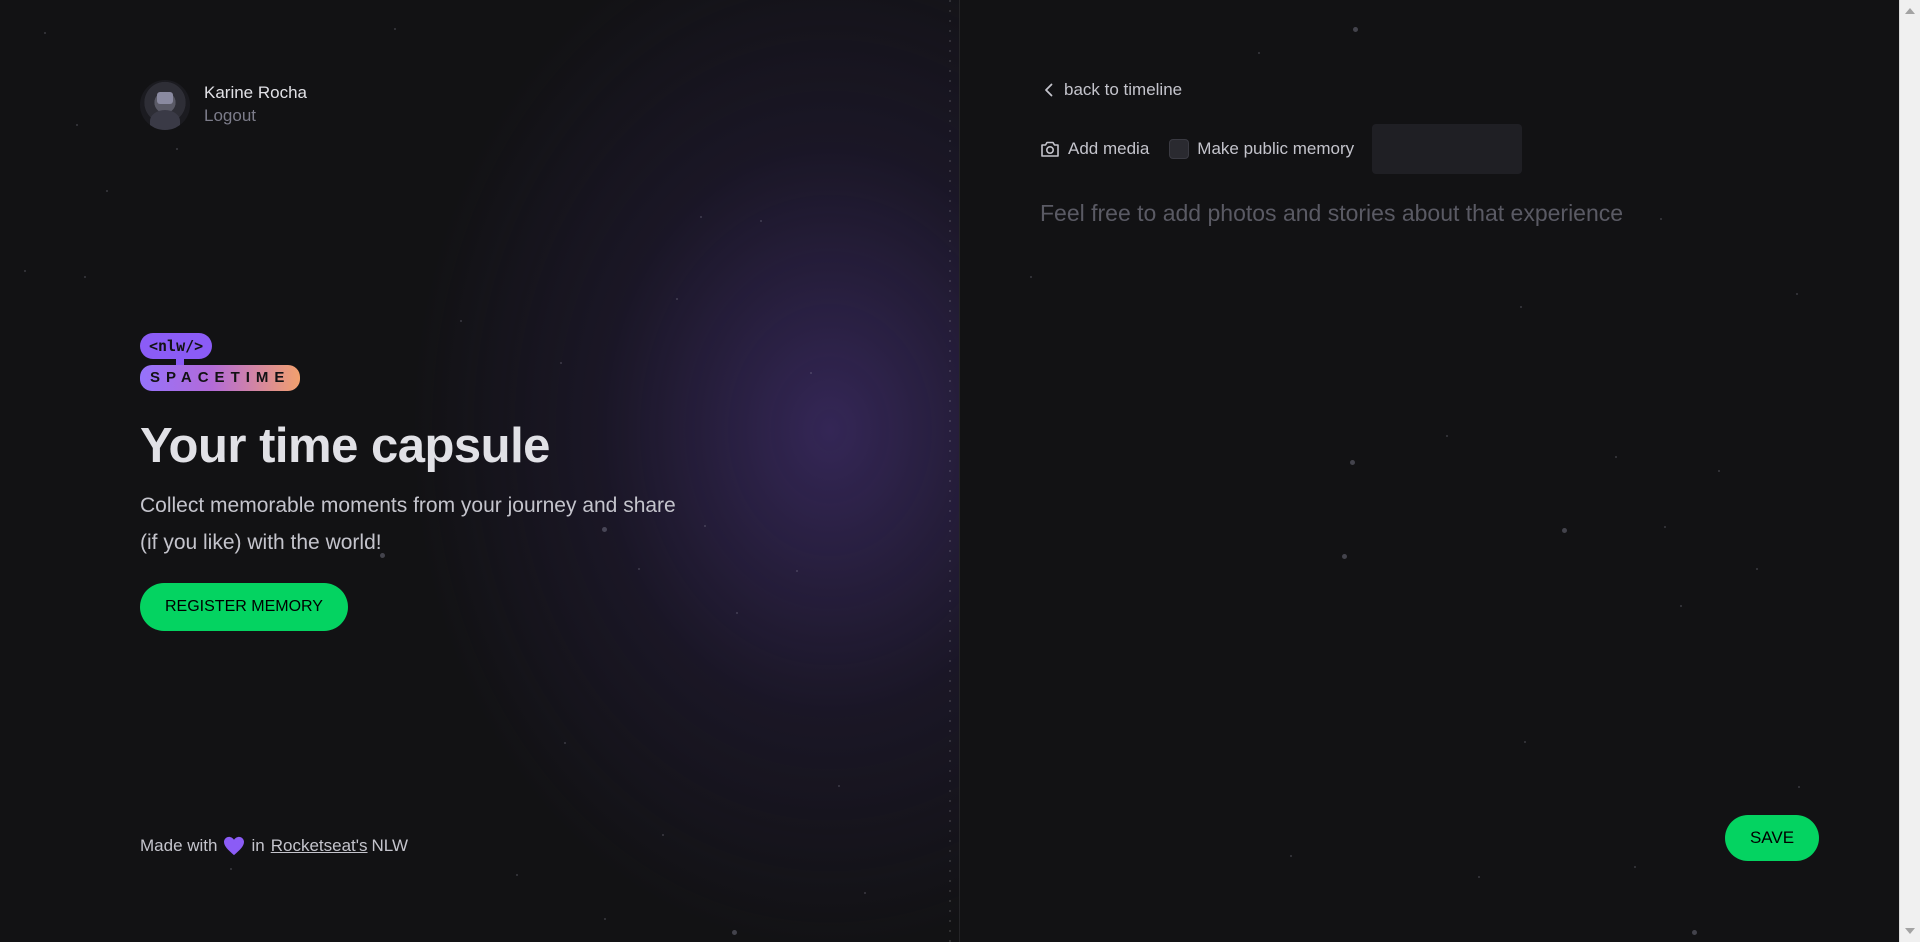 The width and height of the screenshot is (1920, 942). I want to click on make-public-label: Make public memory, so click(1276, 148).